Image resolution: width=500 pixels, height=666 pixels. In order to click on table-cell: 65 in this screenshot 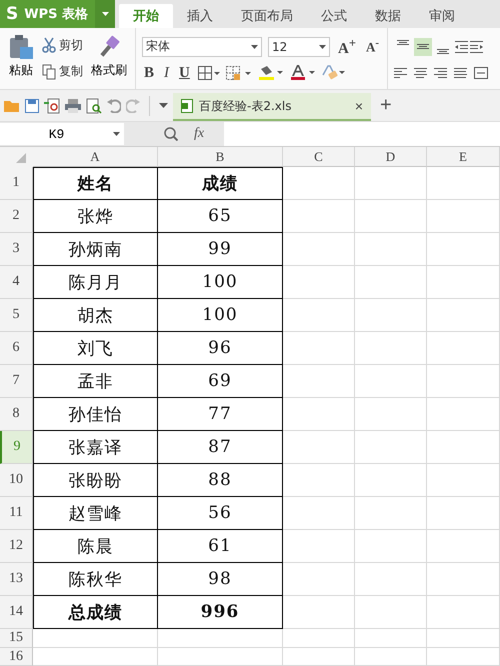, I will do `click(220, 216)`.